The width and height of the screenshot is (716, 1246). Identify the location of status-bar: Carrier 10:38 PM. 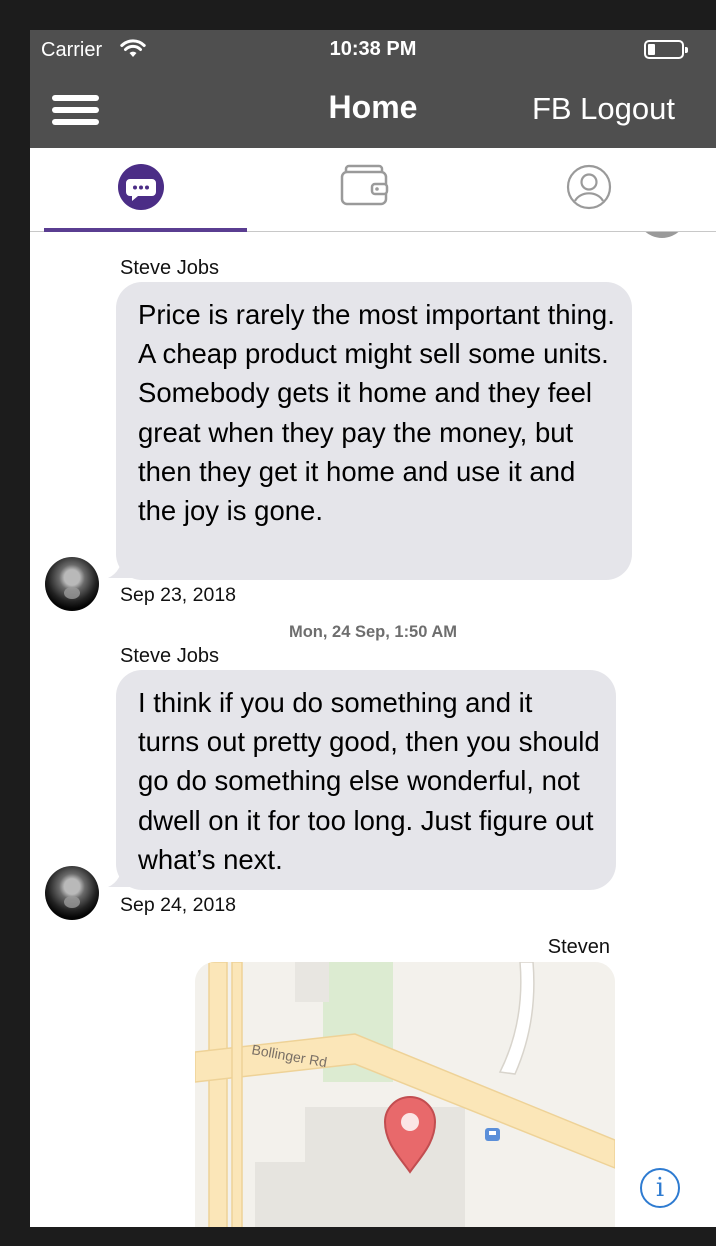
(373, 50).